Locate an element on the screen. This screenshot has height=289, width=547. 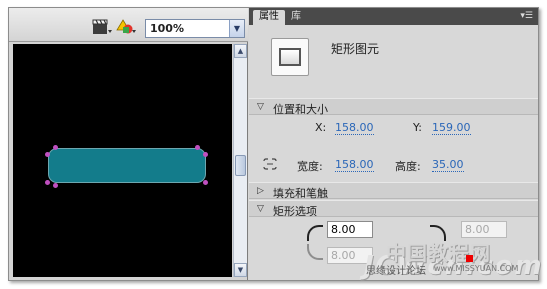
watermark-square-icon is located at coordinates (469, 258).